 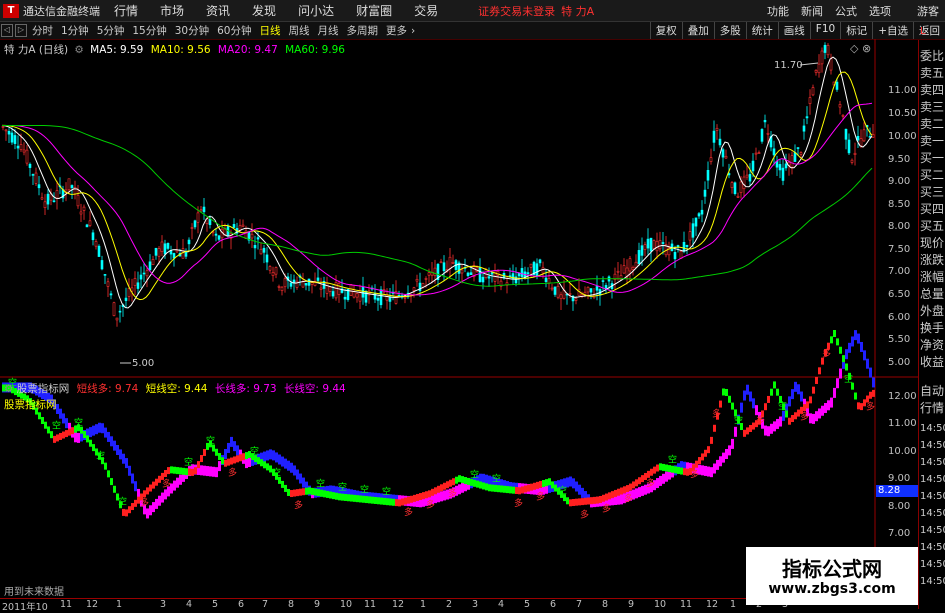 I want to click on period-monthly: 月线, so click(x=328, y=30).